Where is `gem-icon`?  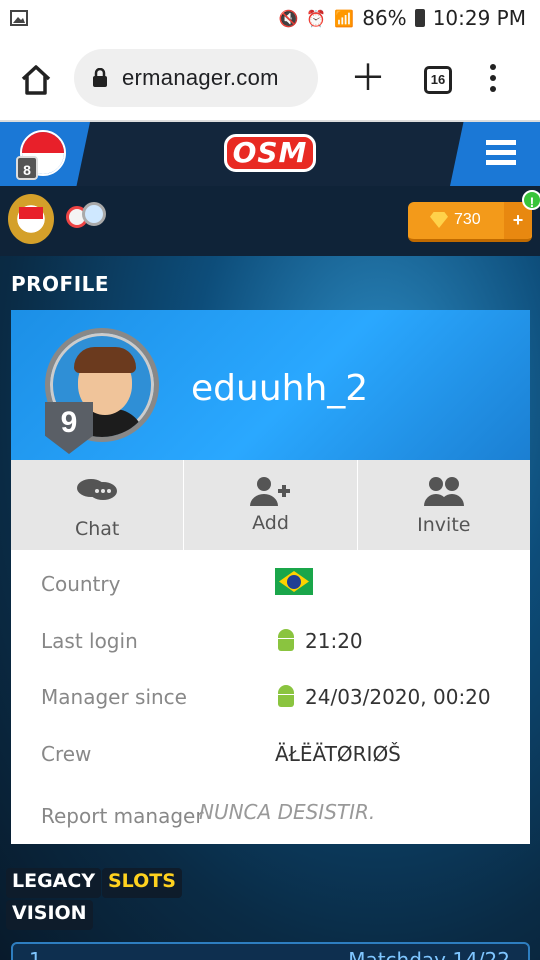 gem-icon is located at coordinates (439, 220).